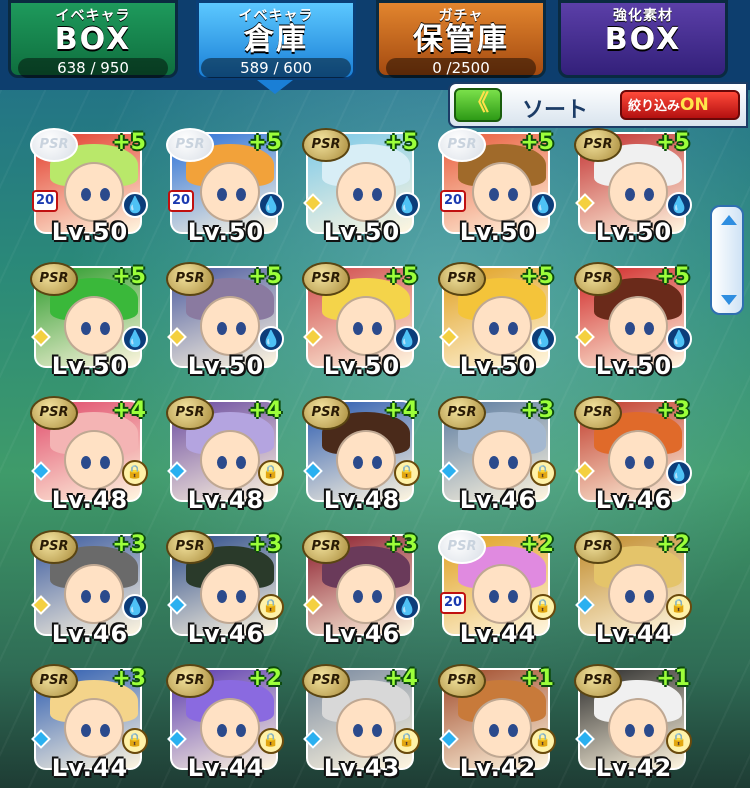  I want to click on tab-event-box-count: 638 / 950, so click(93, 68).